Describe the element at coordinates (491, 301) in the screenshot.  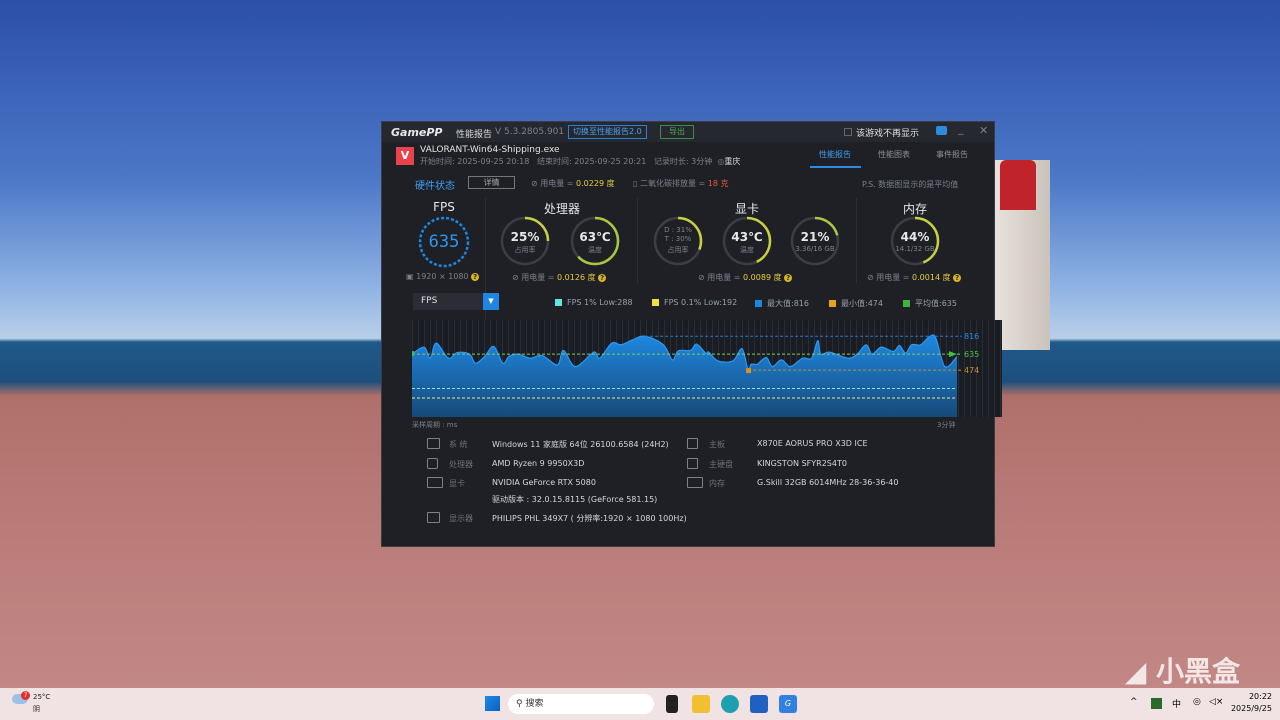
I see `chevron-down-icon: ▼` at that location.